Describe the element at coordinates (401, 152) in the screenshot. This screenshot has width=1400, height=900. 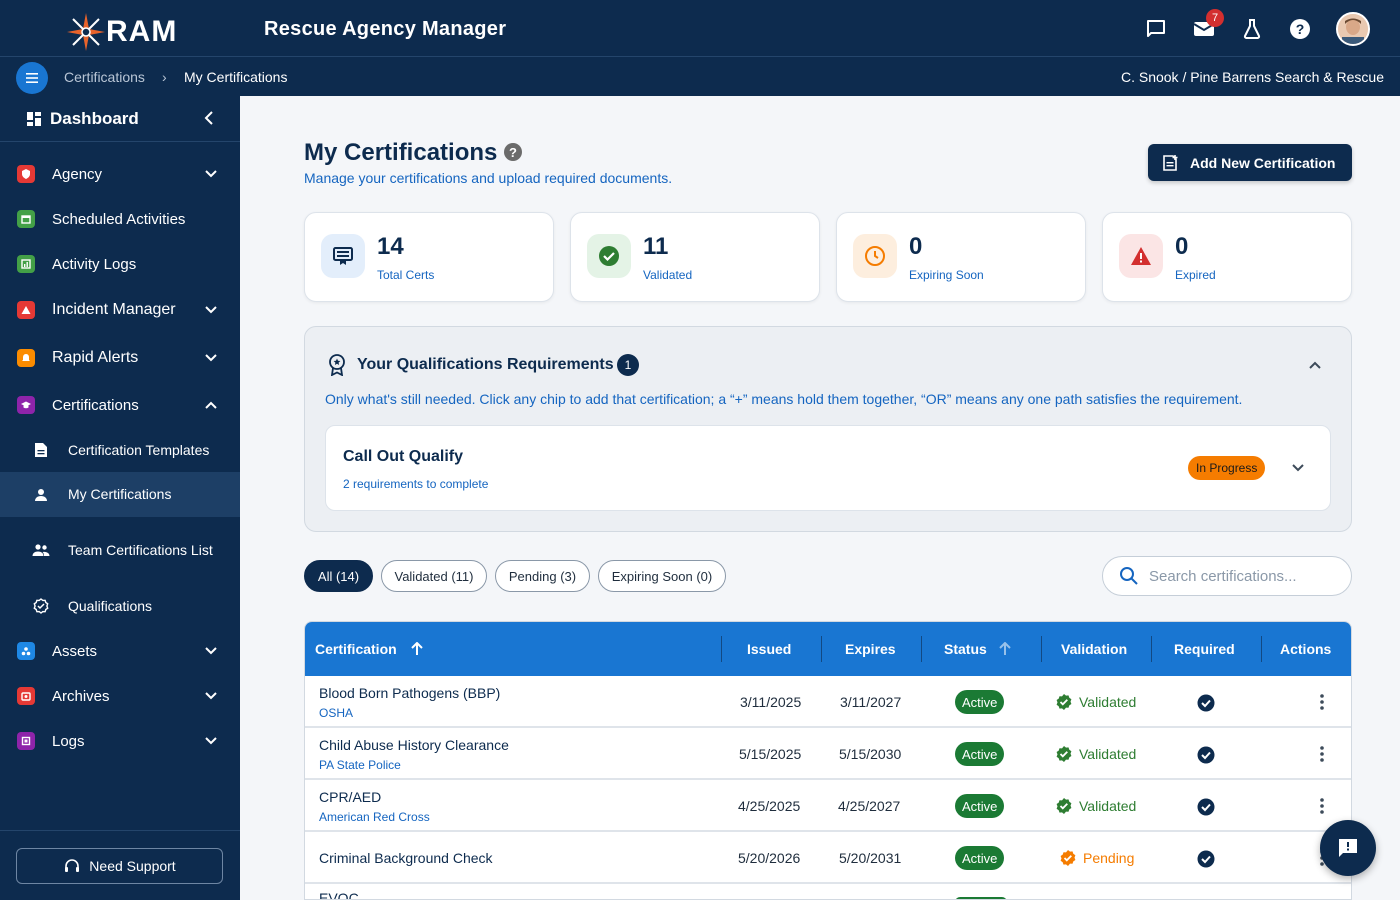
I see `page-title: My Certifications` at that location.